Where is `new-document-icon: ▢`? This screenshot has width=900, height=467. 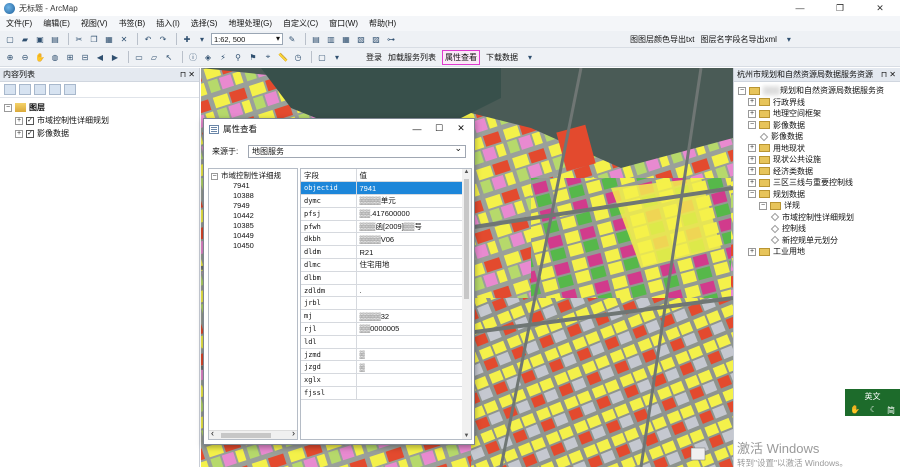
new-document-icon: ▢ is located at coordinates (10, 39).